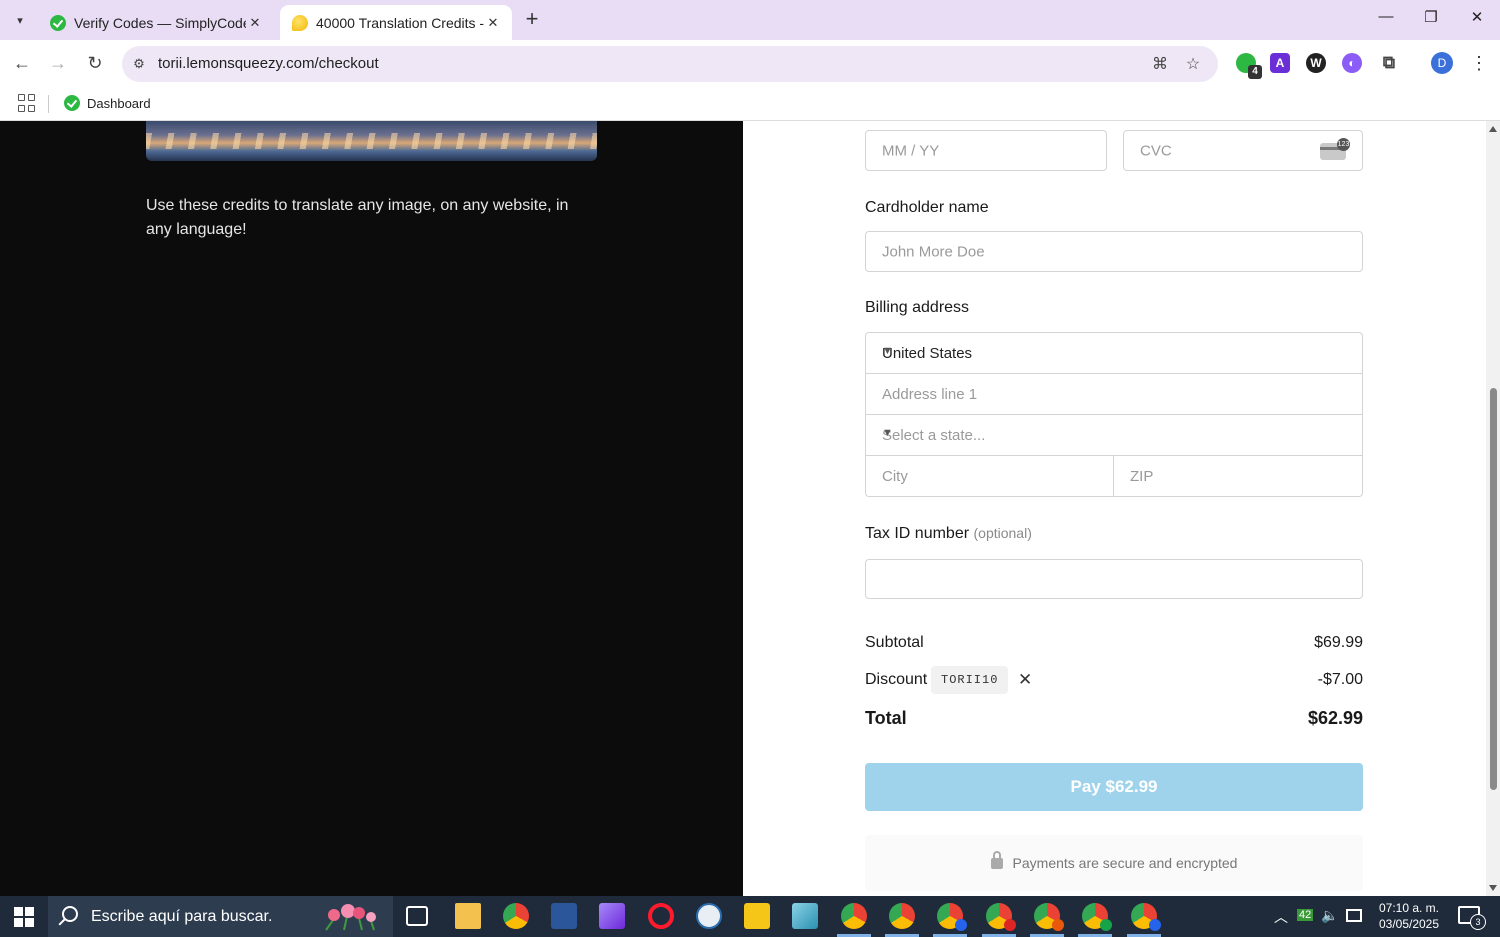 The width and height of the screenshot is (1500, 937). Describe the element at coordinates (1477, 20) in the screenshot. I see `close-window-icon: ✕` at that location.